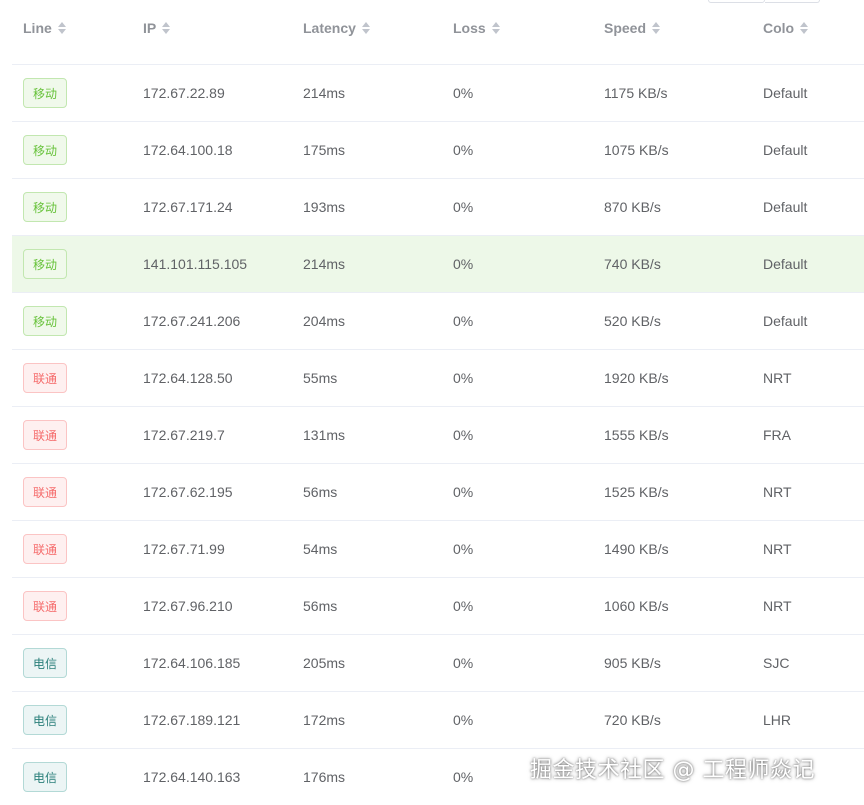  What do you see at coordinates (636, 549) in the screenshot?
I see `speed-cell: 1490 KB/s` at bounding box center [636, 549].